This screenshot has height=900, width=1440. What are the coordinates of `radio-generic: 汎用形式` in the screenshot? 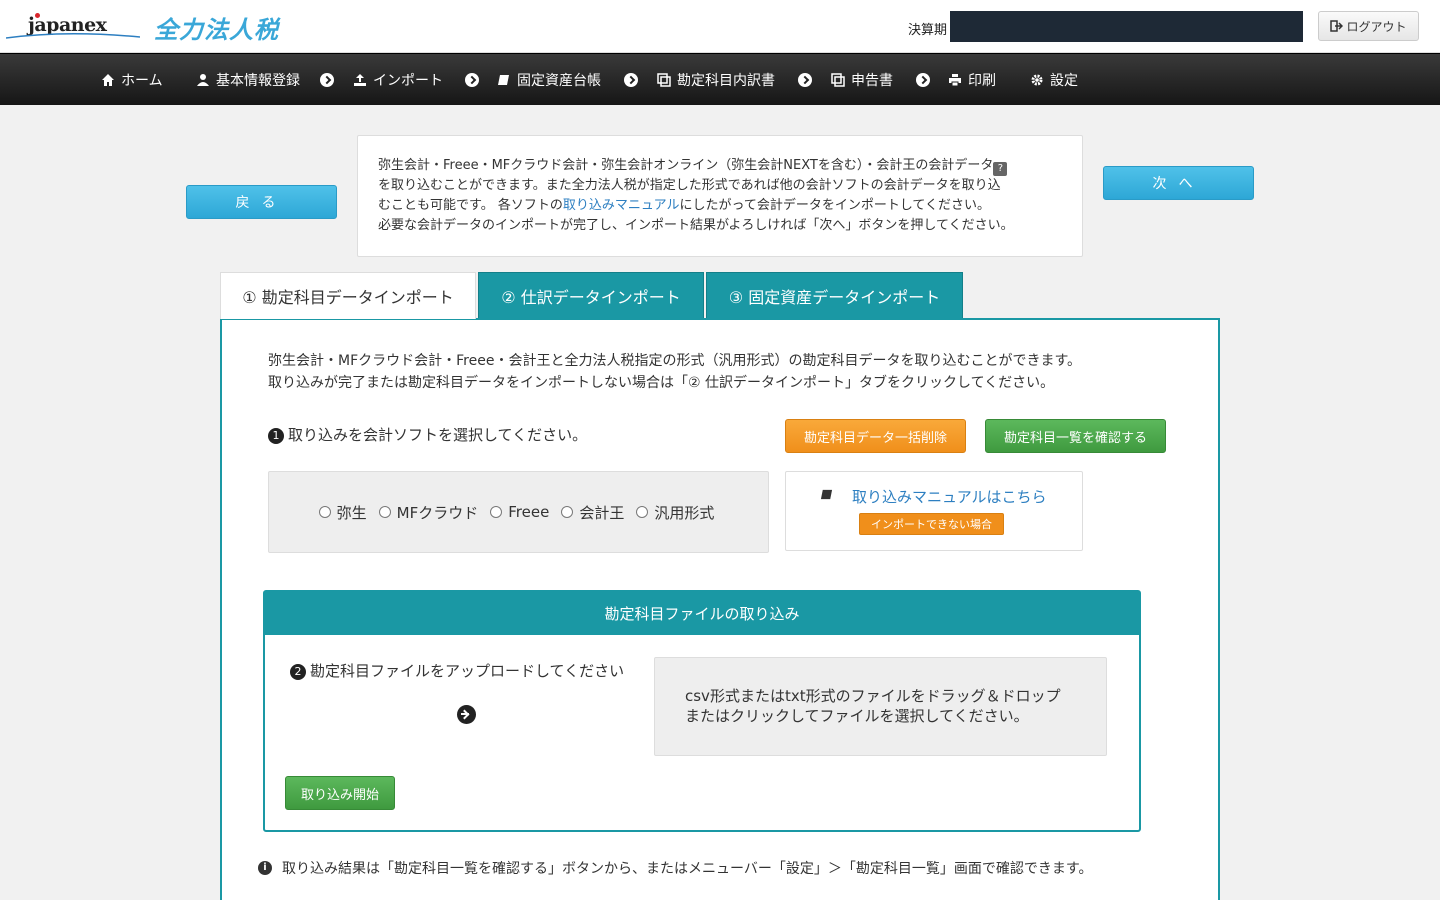 It's located at (675, 512).